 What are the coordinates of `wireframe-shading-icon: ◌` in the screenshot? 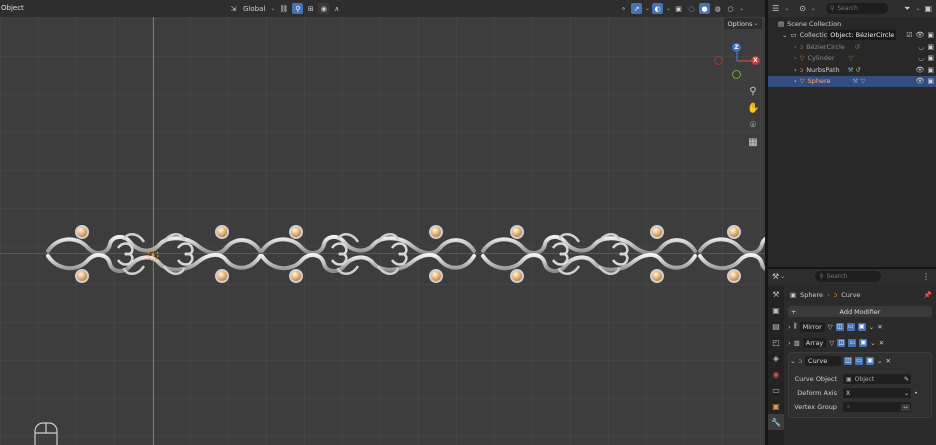 It's located at (691, 8).